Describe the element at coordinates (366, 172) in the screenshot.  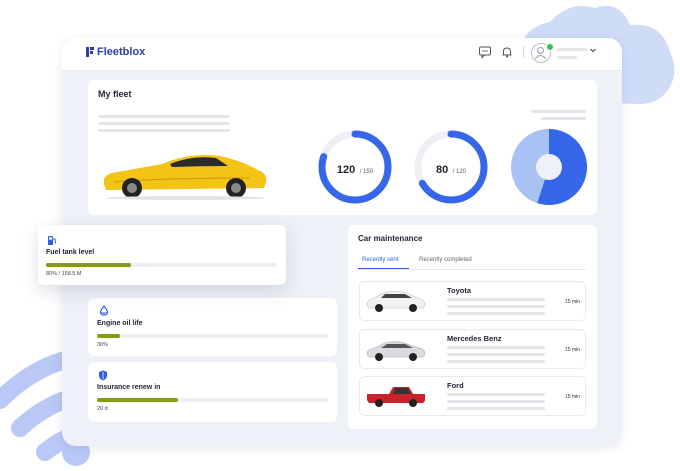
I see `gauge-1-total: / 150` at that location.